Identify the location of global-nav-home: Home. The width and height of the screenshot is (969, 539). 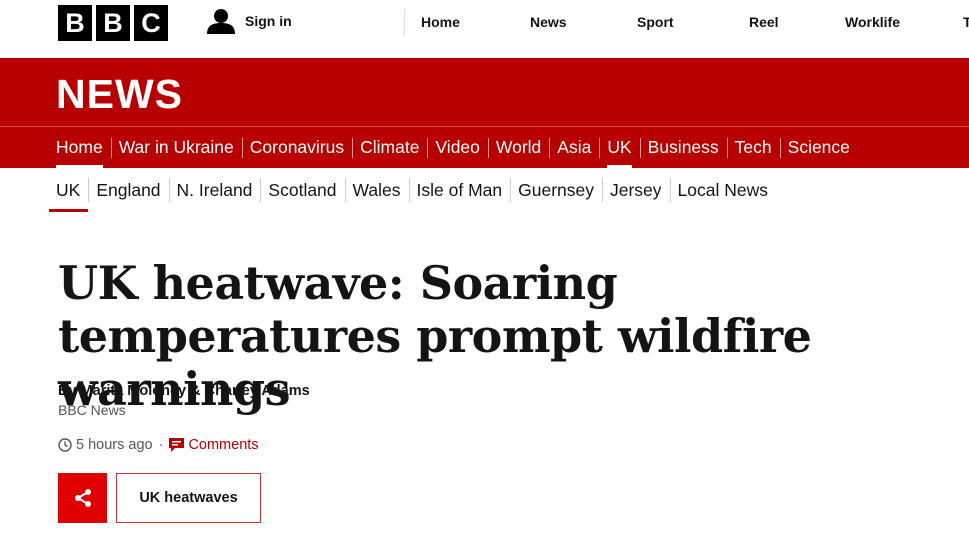
(440, 22).